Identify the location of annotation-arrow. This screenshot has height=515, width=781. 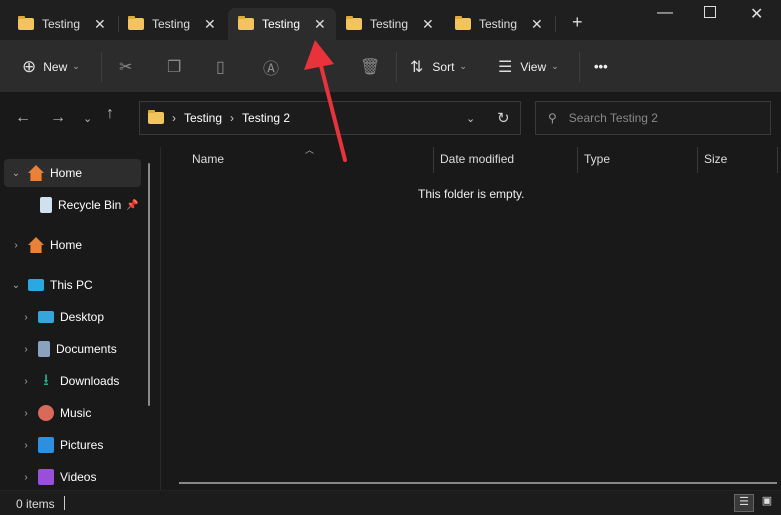
(325, 101).